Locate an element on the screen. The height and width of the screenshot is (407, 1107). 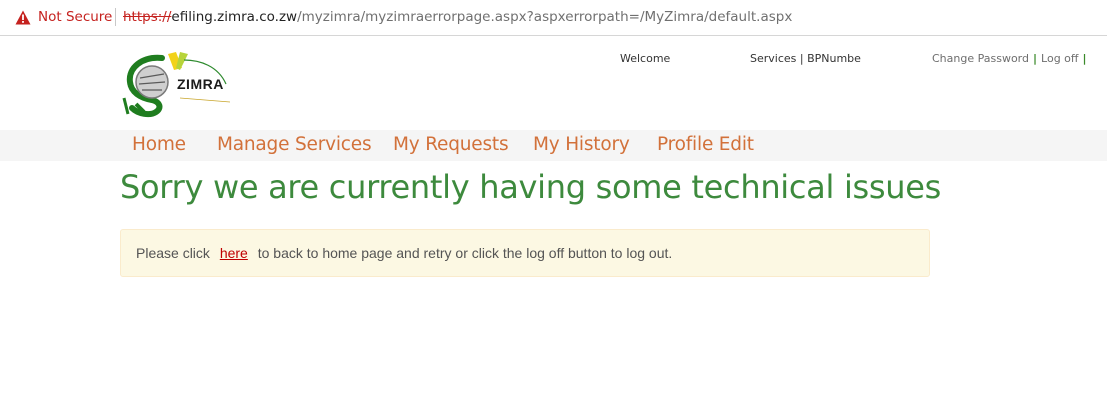
home-link: here is located at coordinates (234, 253).